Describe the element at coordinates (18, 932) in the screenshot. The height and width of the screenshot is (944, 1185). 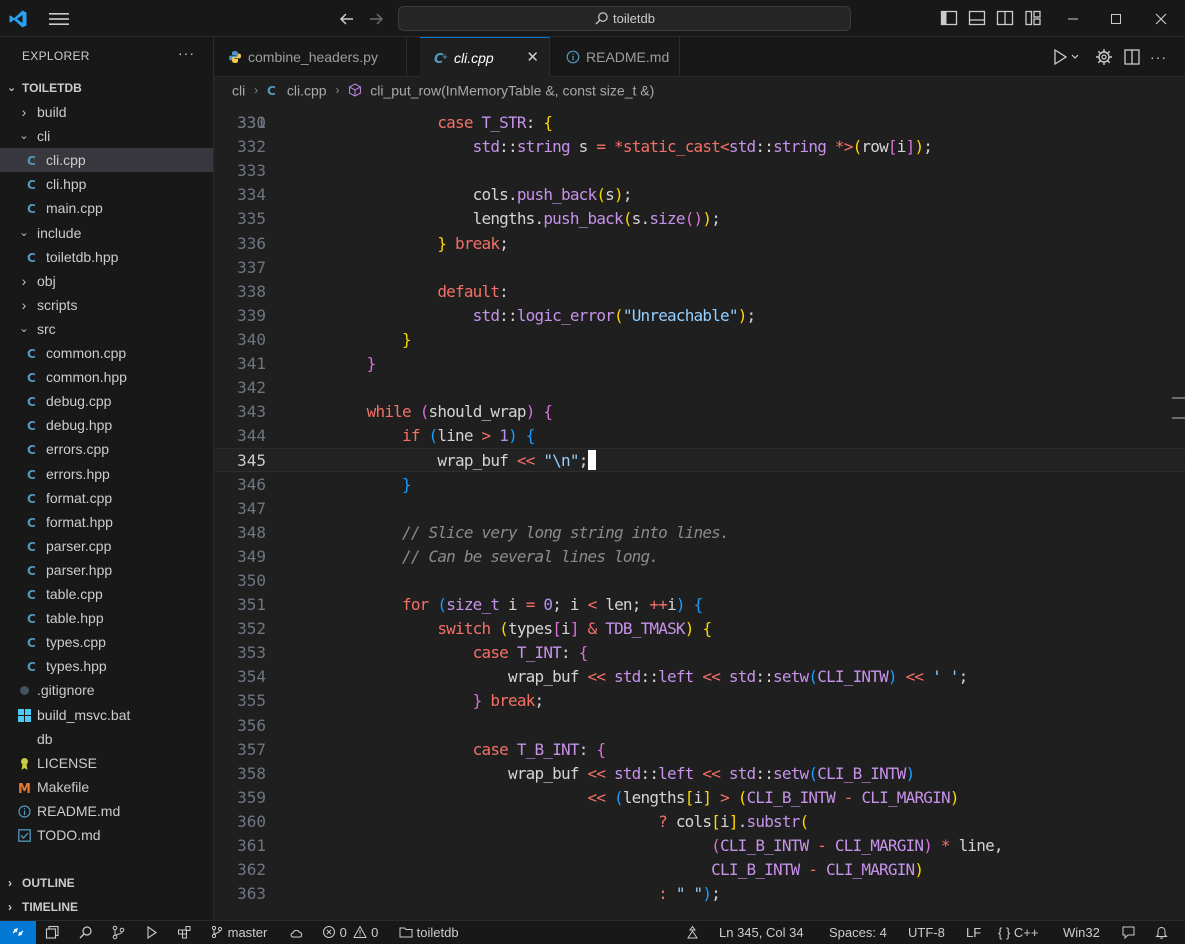
I see `remote-indicator-button` at that location.